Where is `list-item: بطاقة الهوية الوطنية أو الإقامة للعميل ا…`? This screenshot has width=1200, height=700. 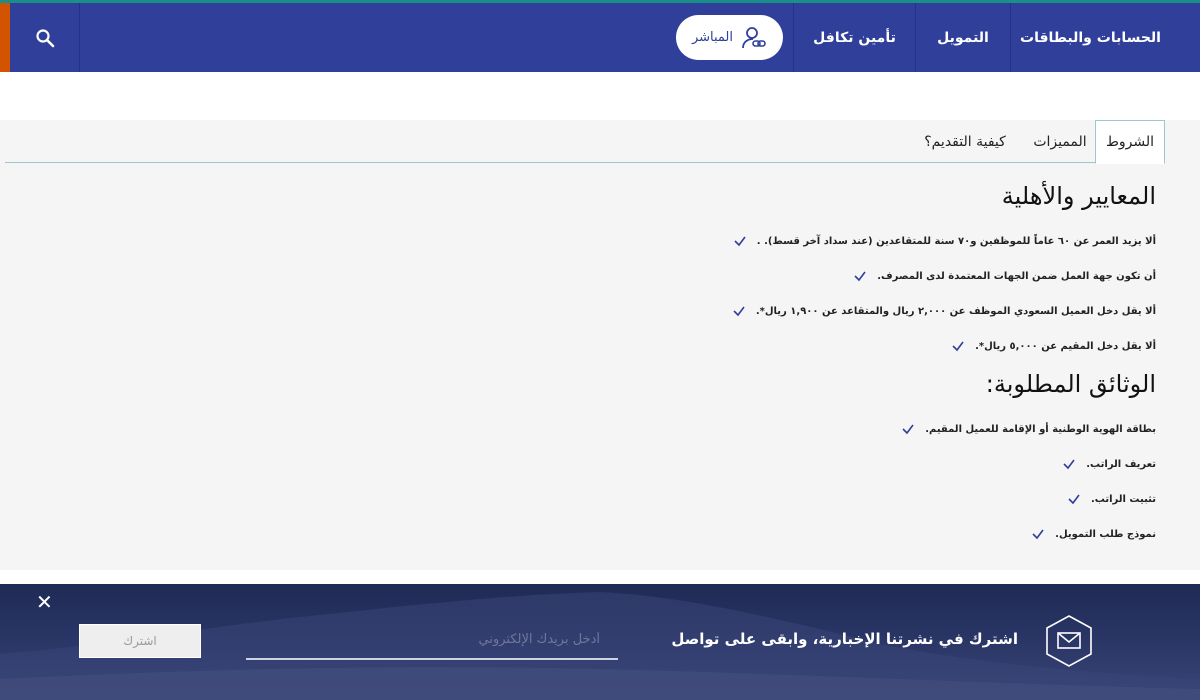
list-item: بطاقة الهوية الوطنية أو الإقامة للعميل ا… is located at coordinates (1028, 429).